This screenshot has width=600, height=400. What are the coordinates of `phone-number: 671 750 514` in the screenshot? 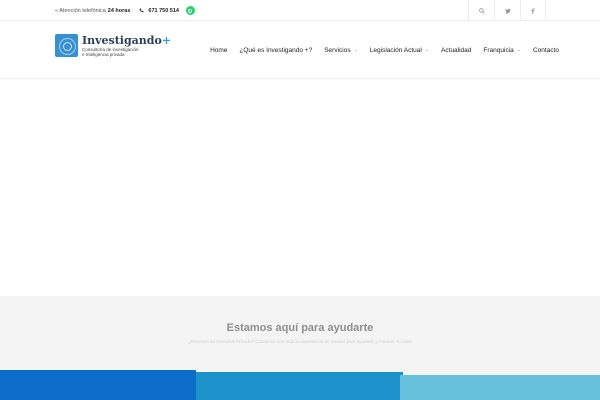 It's located at (159, 11).